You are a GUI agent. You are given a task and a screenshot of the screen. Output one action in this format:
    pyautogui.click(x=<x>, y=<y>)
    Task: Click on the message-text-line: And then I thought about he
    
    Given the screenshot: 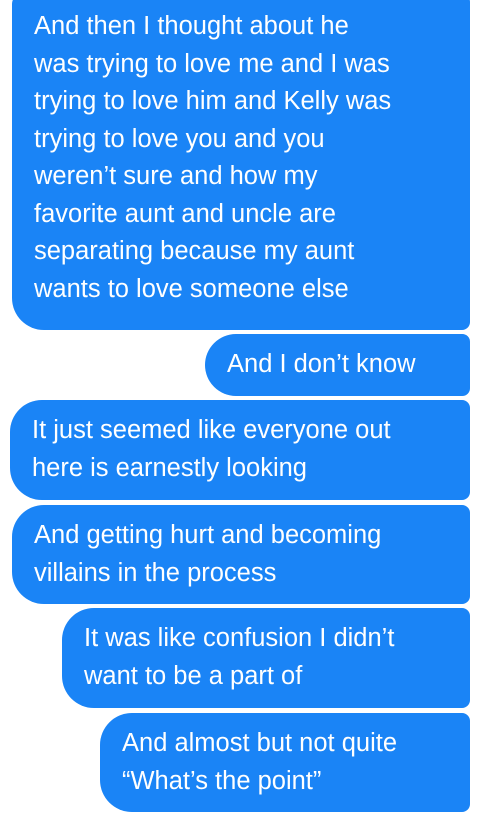 What is the action you would take?
    pyautogui.click(x=191, y=26)
    